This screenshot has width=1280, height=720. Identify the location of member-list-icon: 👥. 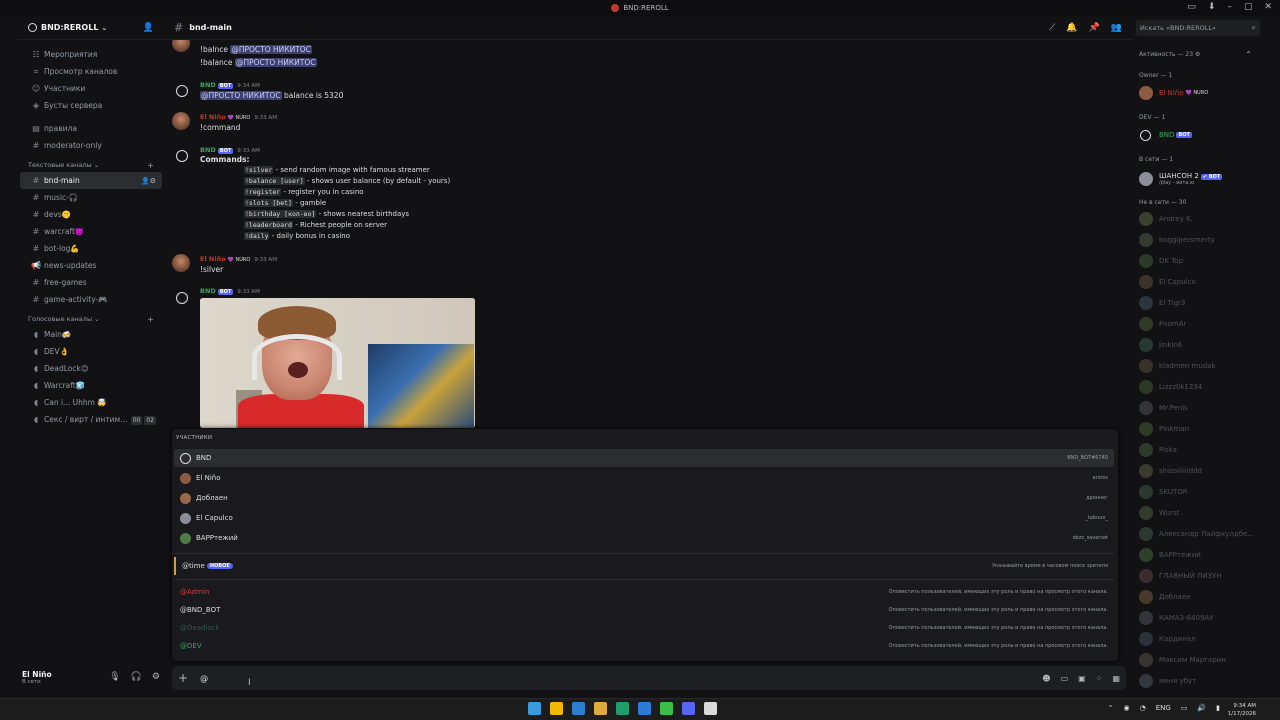
(1116, 28).